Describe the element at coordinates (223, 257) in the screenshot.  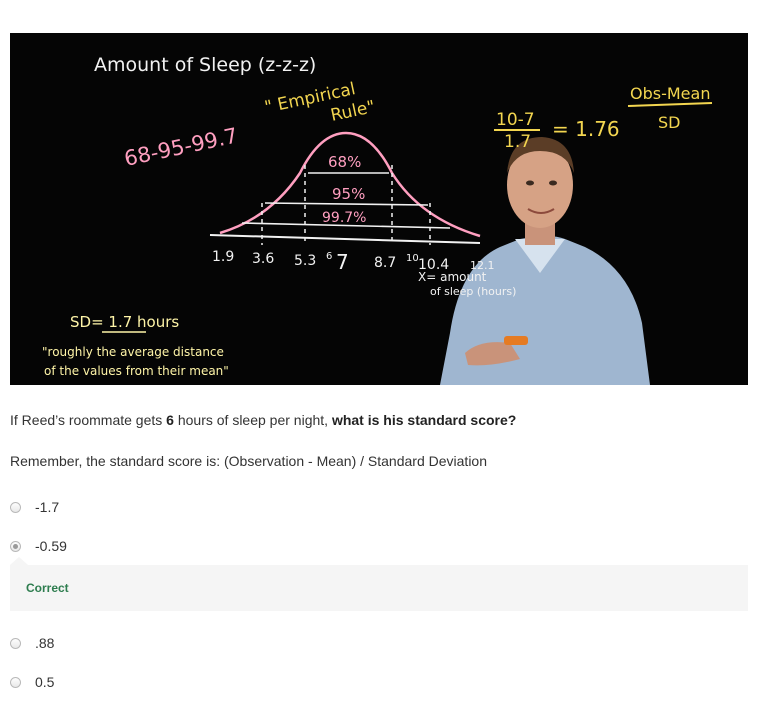
I see `tick-label: 1.9` at that location.